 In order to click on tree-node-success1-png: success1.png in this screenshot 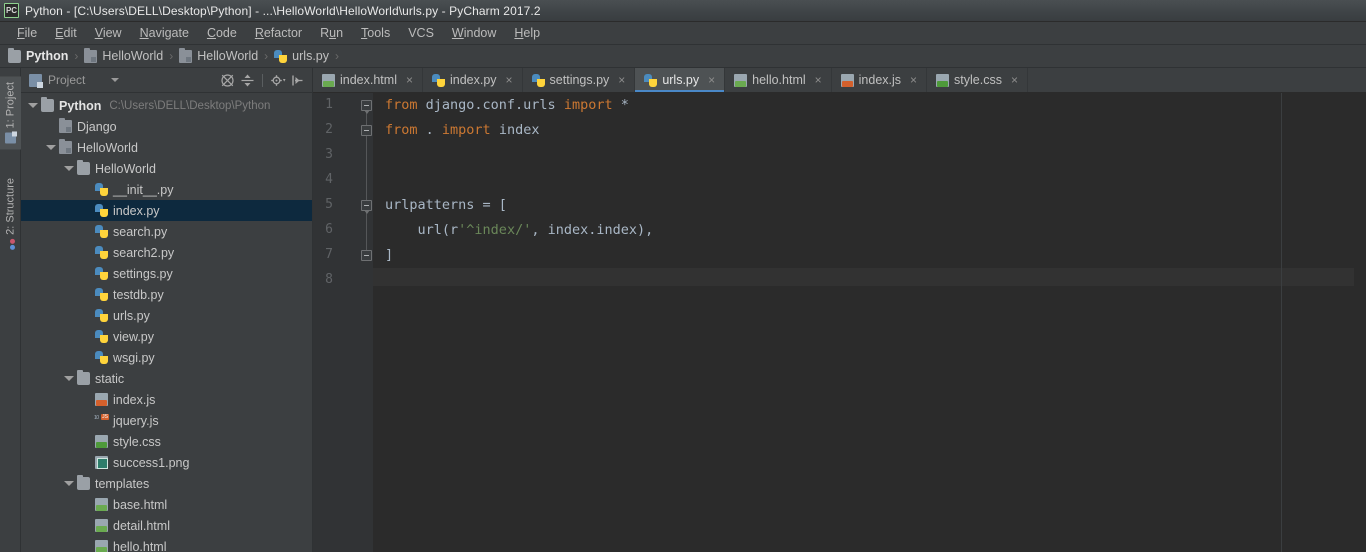, I will do `click(166, 462)`.